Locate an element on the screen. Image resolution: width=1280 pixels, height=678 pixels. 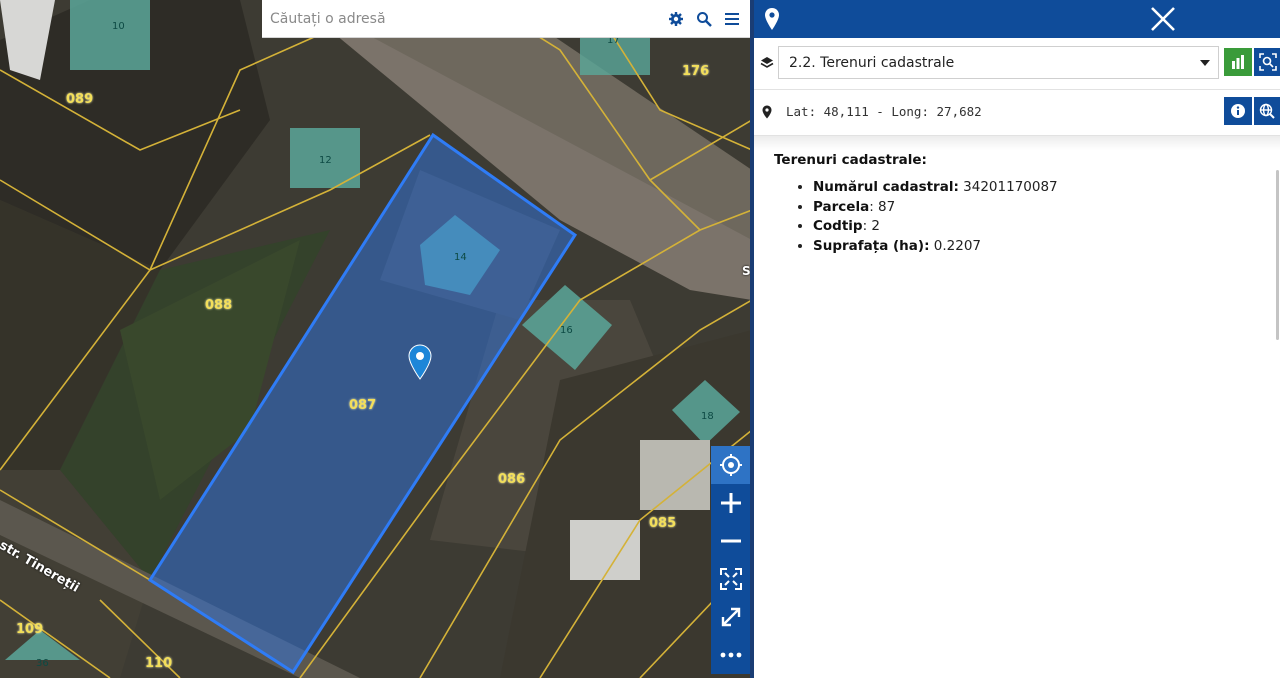
fullscreen-button is located at coordinates (730, 617).